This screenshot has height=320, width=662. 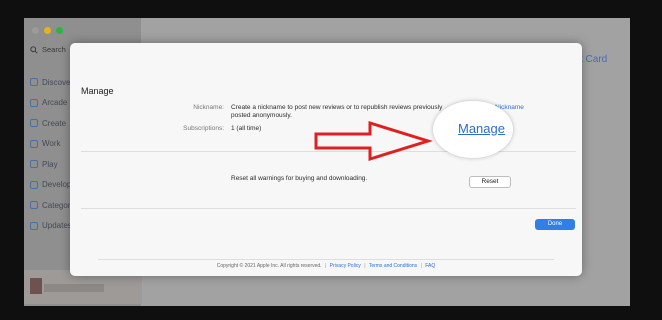 What do you see at coordinates (203, 128) in the screenshot?
I see `subscriptions-label: Subscriptions:` at bounding box center [203, 128].